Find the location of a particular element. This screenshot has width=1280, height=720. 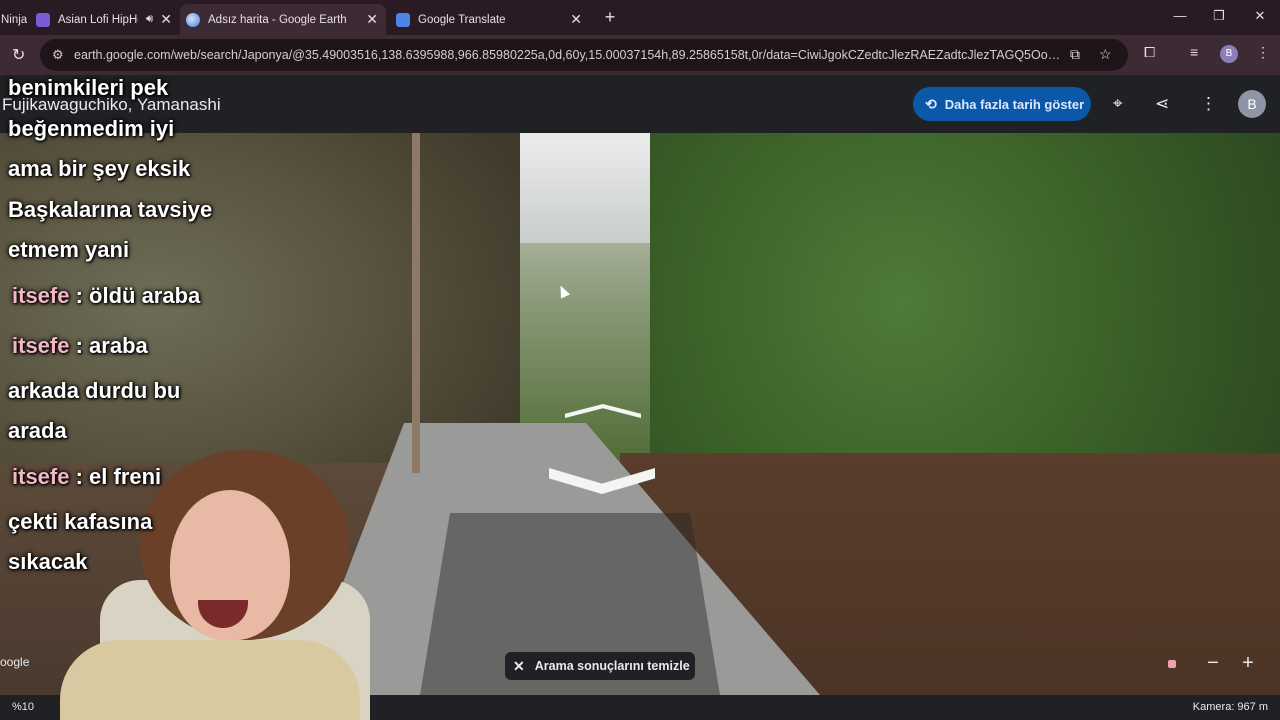

chat-line: itsefe : öldü araba is located at coordinates (128, 296).